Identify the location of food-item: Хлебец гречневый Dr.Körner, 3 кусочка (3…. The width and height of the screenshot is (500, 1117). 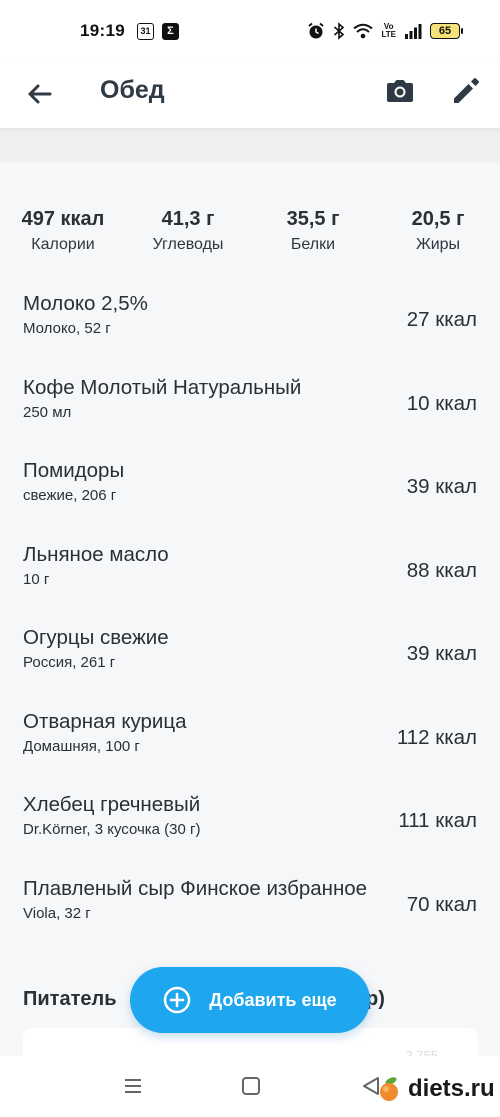
(250, 831).